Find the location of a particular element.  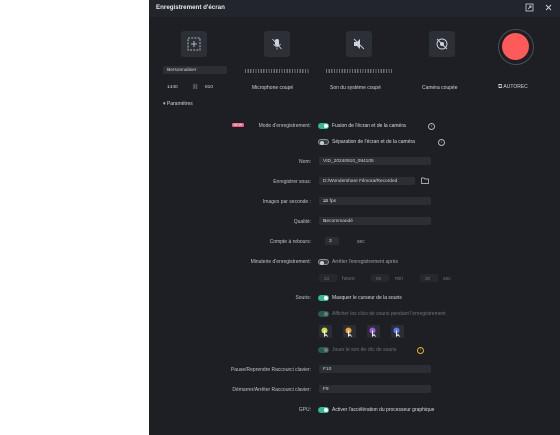

timer-seconds-input: 30 is located at coordinates (429, 278).